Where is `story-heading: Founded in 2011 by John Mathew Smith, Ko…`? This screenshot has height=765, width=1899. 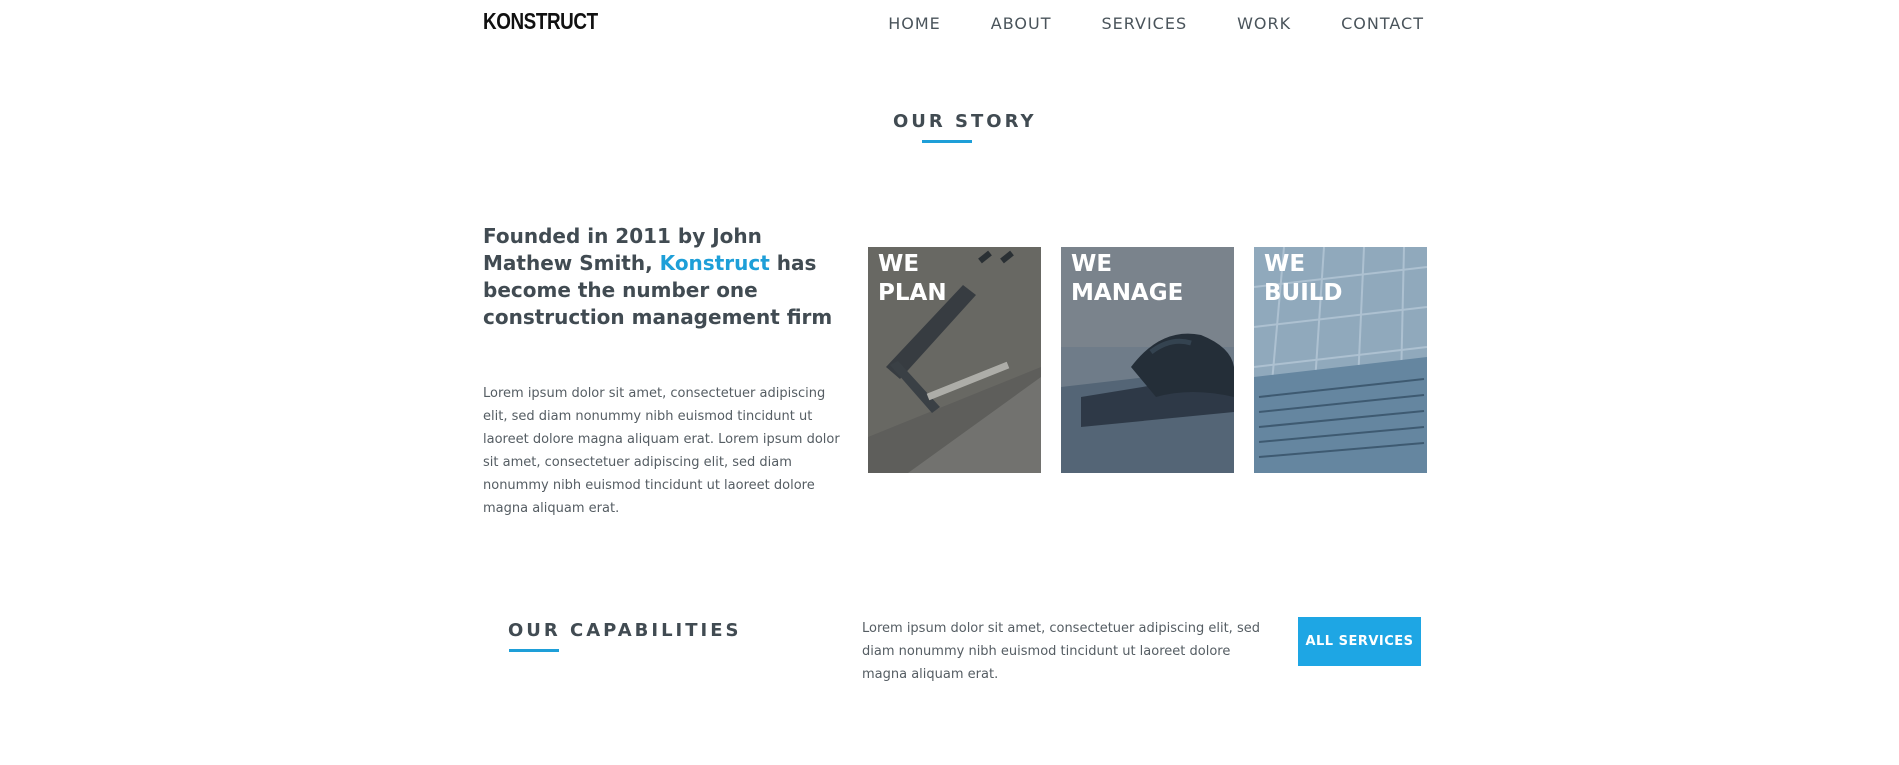
story-heading: Founded in 2011 by John Mathew Smith, Ko… is located at coordinates (663, 277).